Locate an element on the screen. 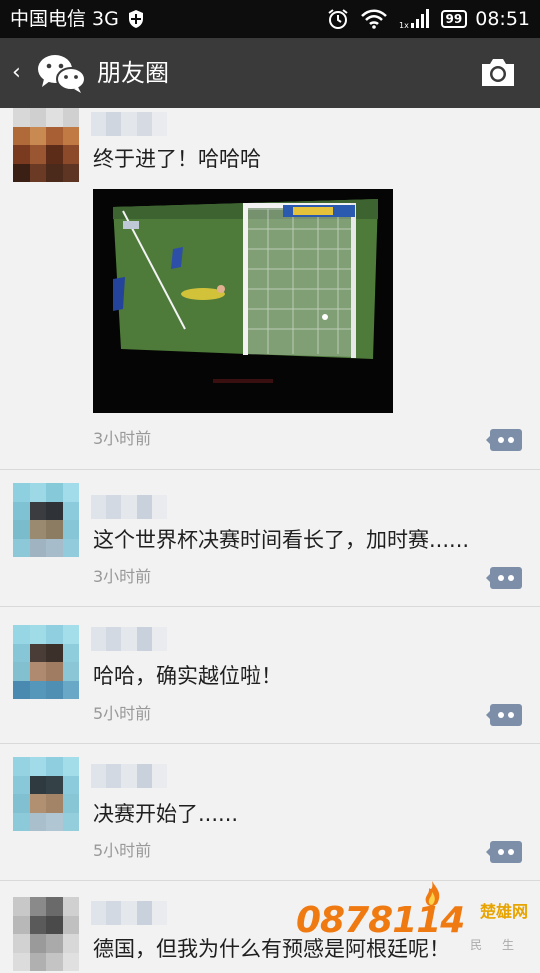 This screenshot has height=973, width=540. post-text: 哈哈，确实越位啦！ is located at coordinates (187, 676).